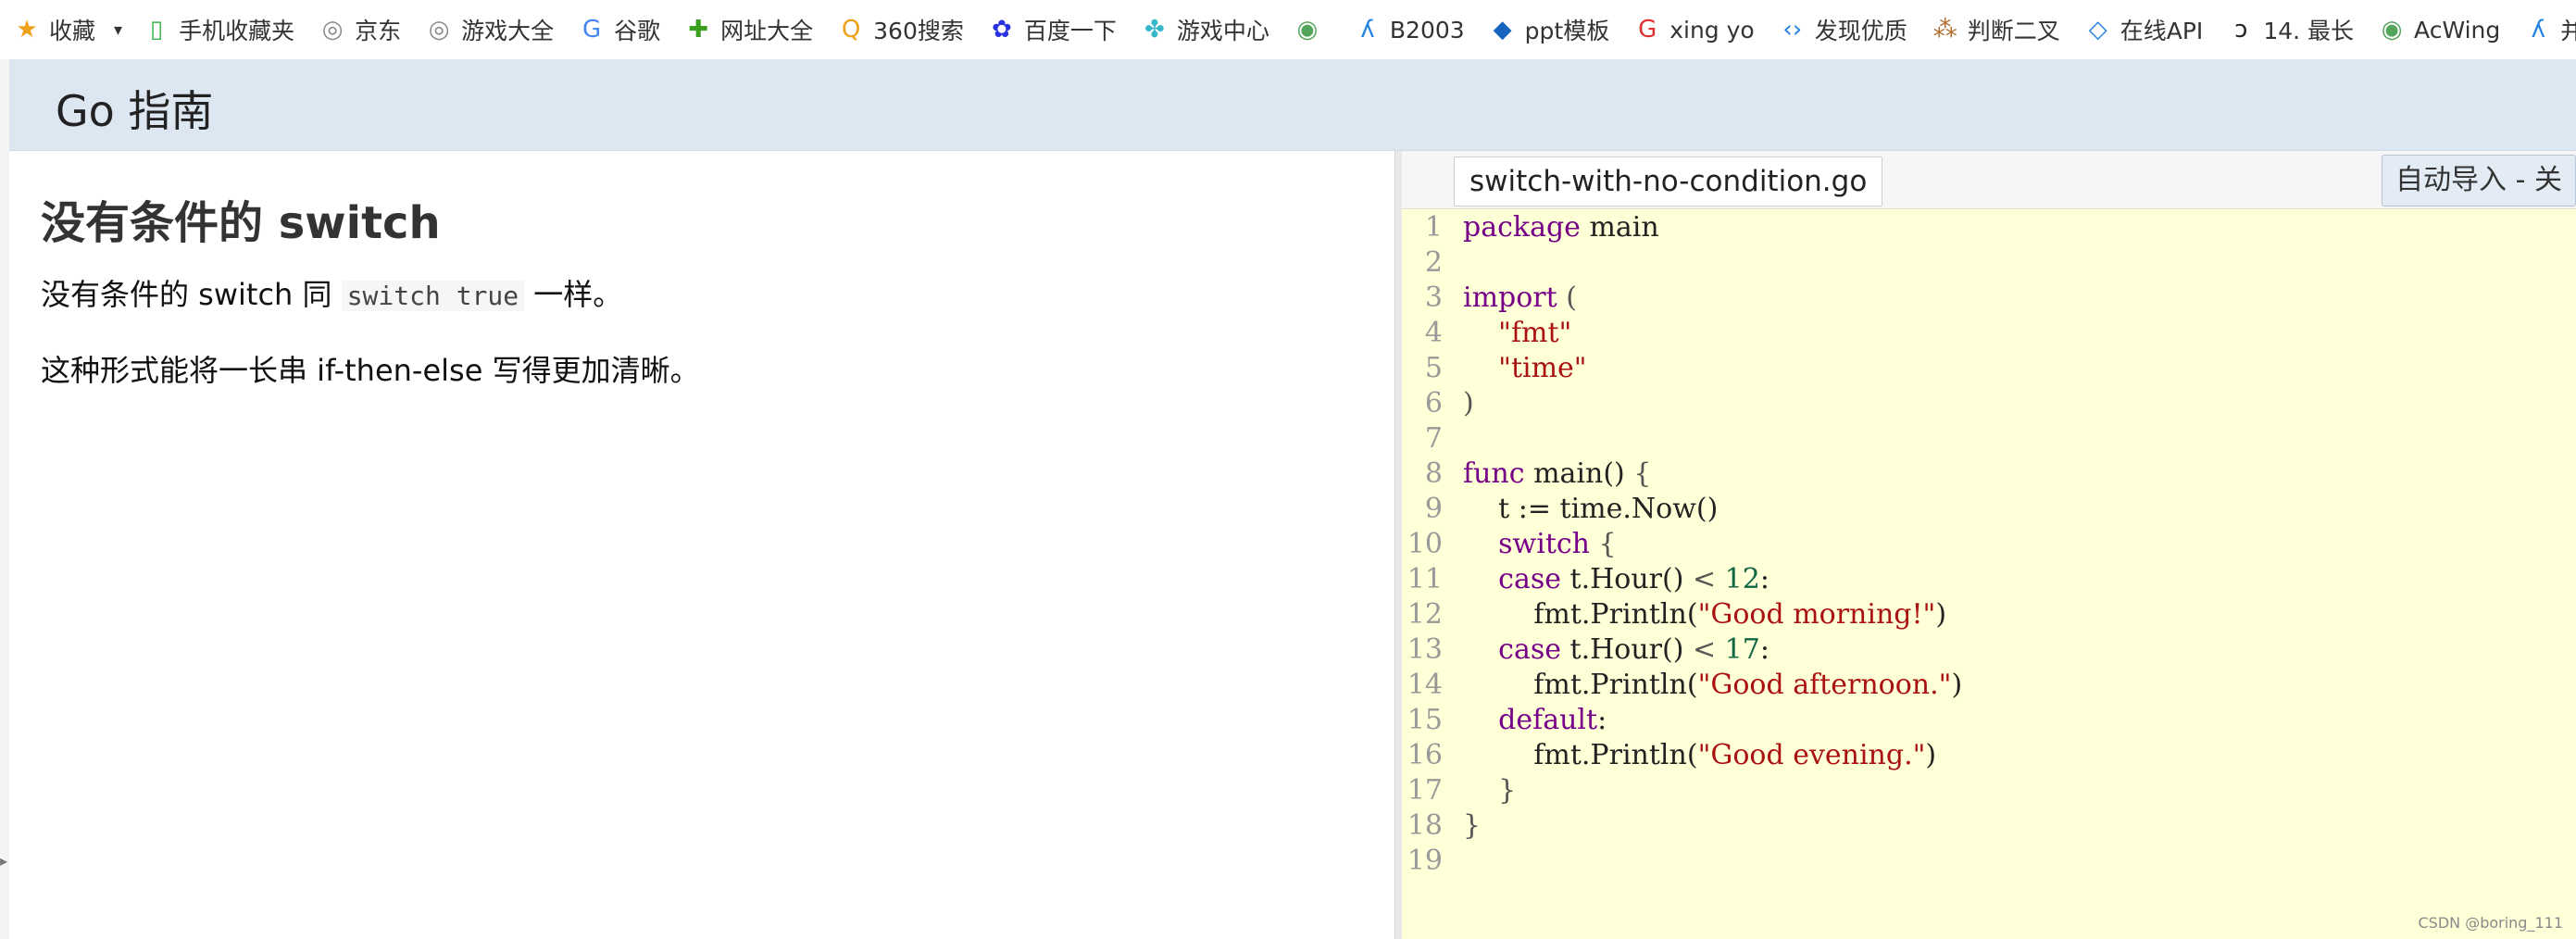 The height and width of the screenshot is (939, 2576). I want to click on code-line: 14 fmt.Println("Good afternoon."), so click(1989, 685).